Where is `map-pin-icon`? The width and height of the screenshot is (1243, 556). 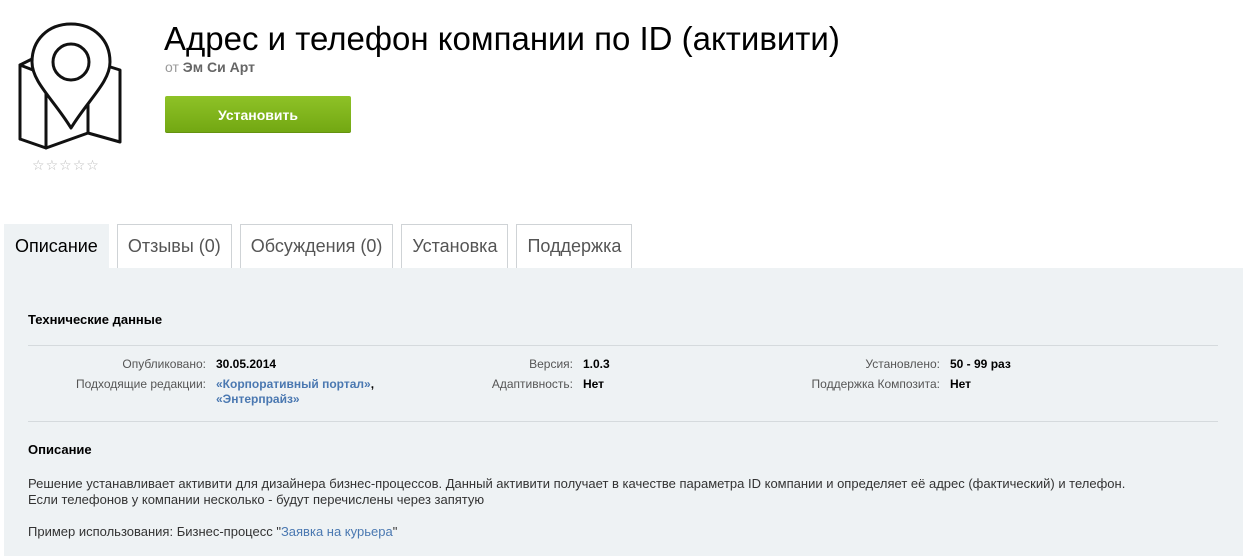 map-pin-icon is located at coordinates (70, 86).